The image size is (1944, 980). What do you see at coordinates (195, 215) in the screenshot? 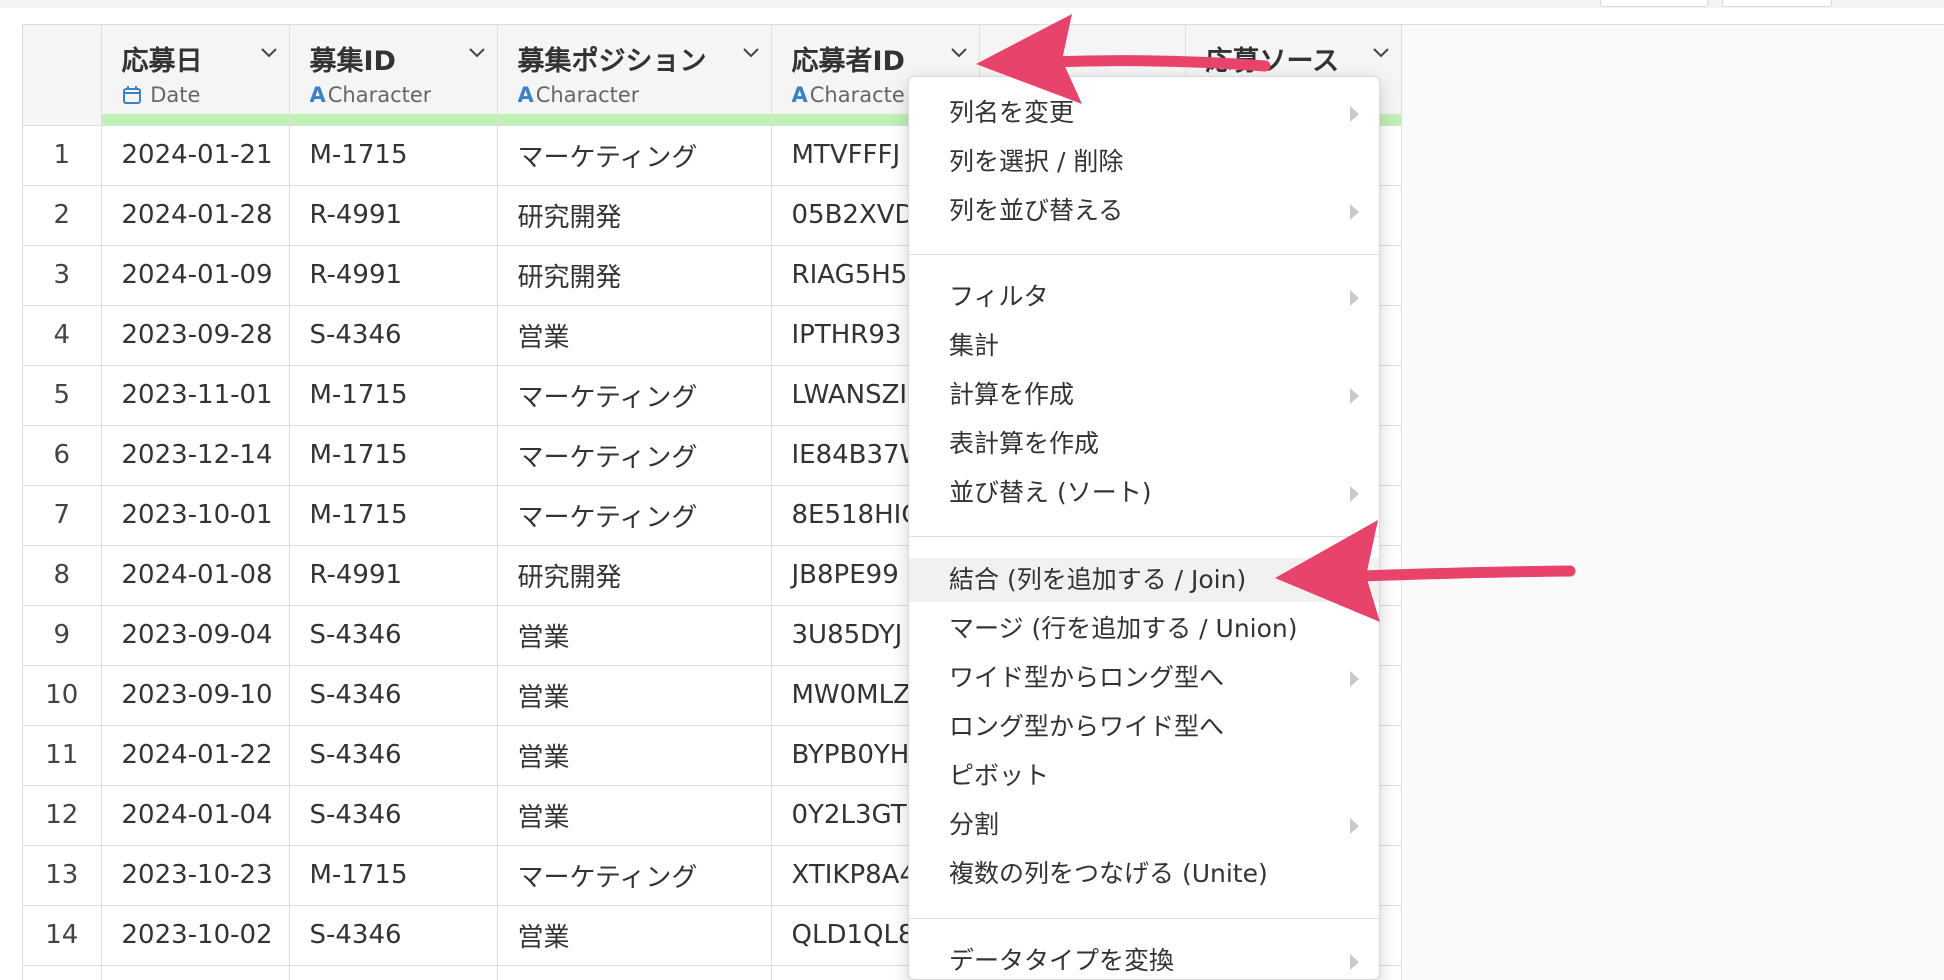
I see `cell-date: 2024-01-28` at bounding box center [195, 215].